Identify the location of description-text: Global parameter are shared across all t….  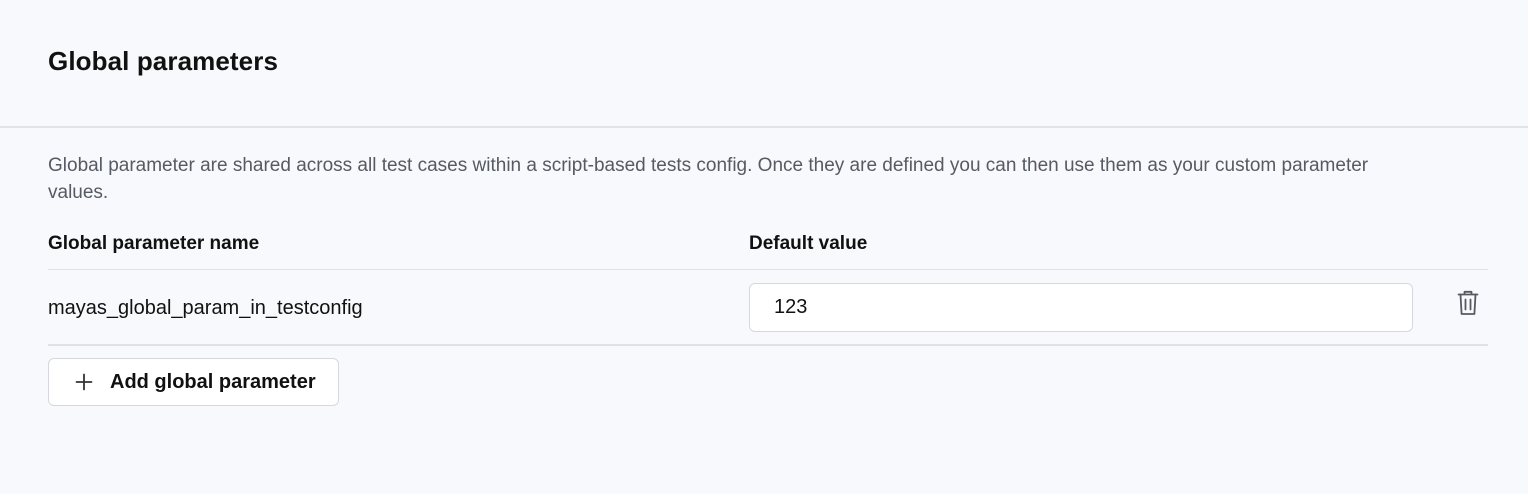
(708, 179).